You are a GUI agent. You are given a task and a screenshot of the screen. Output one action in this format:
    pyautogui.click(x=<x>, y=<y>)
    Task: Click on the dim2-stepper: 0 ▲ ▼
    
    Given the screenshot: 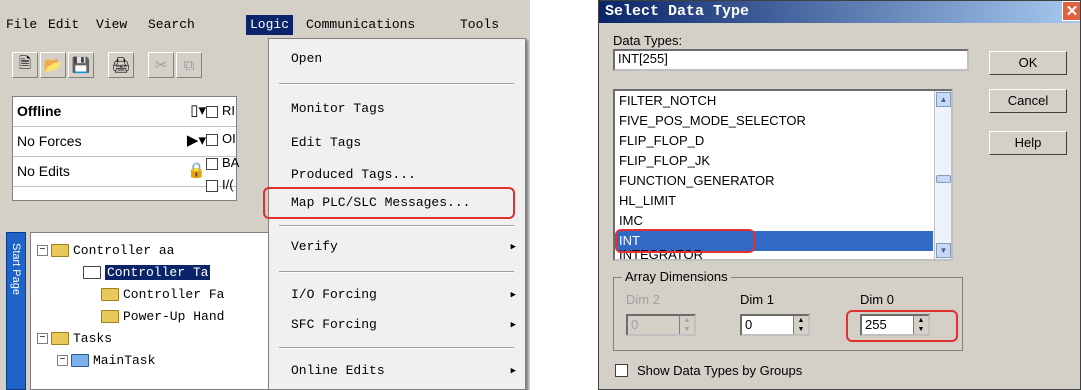 What is the action you would take?
    pyautogui.click(x=661, y=325)
    